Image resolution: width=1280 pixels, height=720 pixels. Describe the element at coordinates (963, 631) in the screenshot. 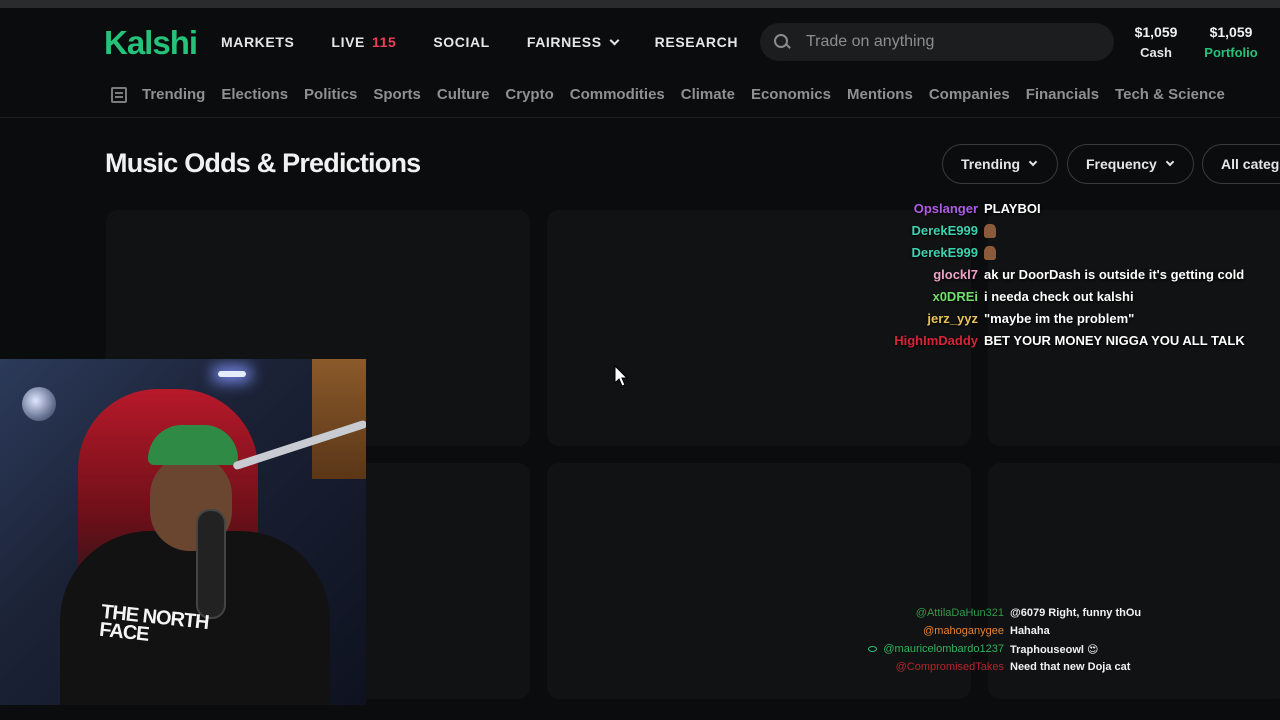

I see `chat-username-text: @mahoganygee` at that location.